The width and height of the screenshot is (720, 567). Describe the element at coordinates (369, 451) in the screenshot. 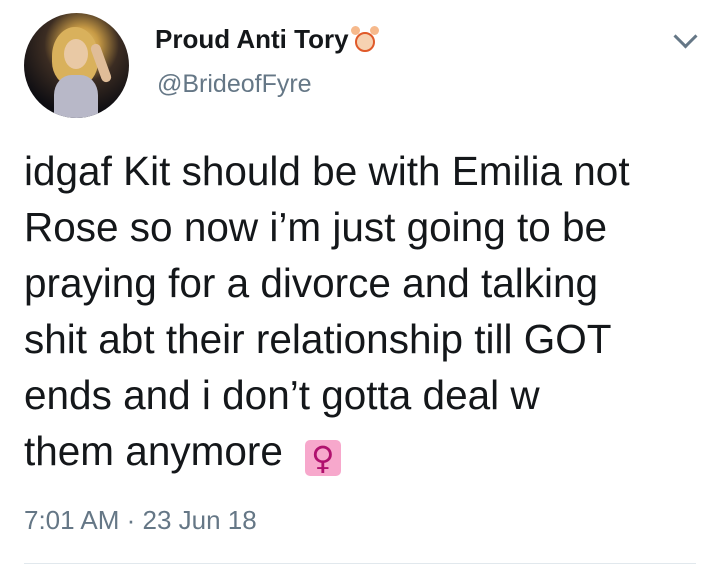

I see `tweet-text-line-last: them anymore ♀` at that location.